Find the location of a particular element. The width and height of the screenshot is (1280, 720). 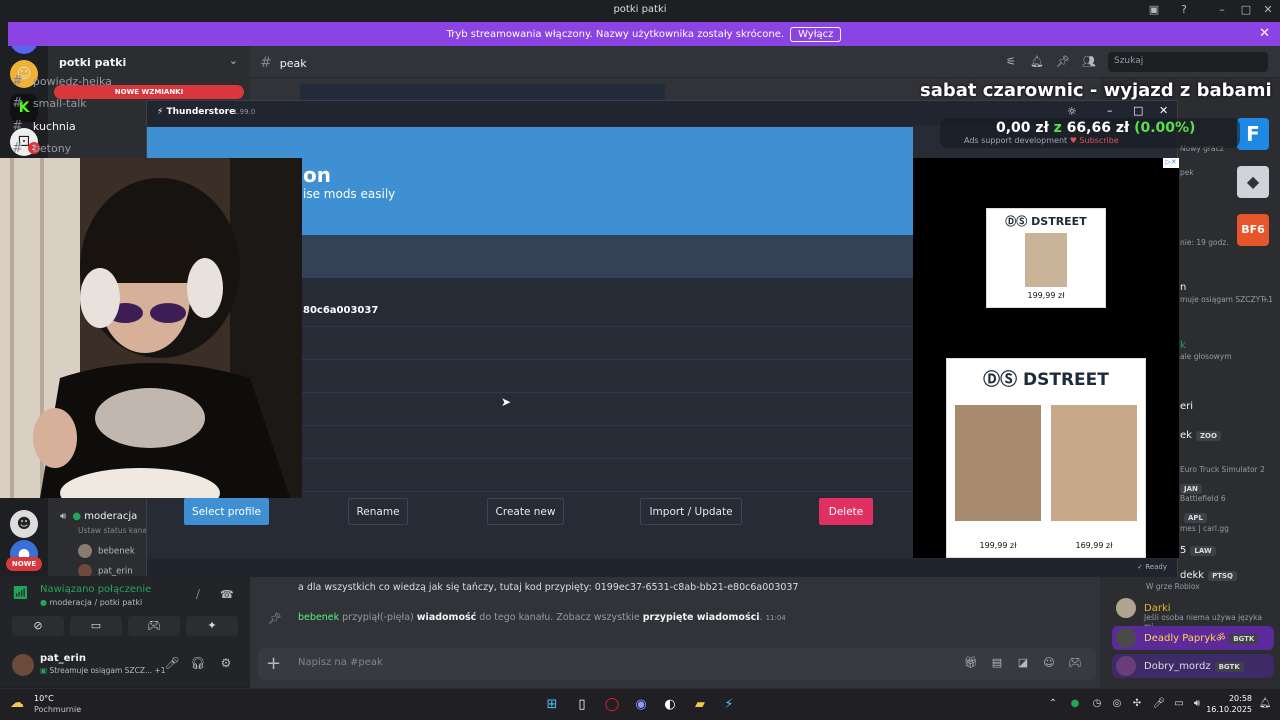

message-composer: + Napisz na #peak 🎁︎ ▤ ◪ ☺ 🎮︎ is located at coordinates (677, 664).